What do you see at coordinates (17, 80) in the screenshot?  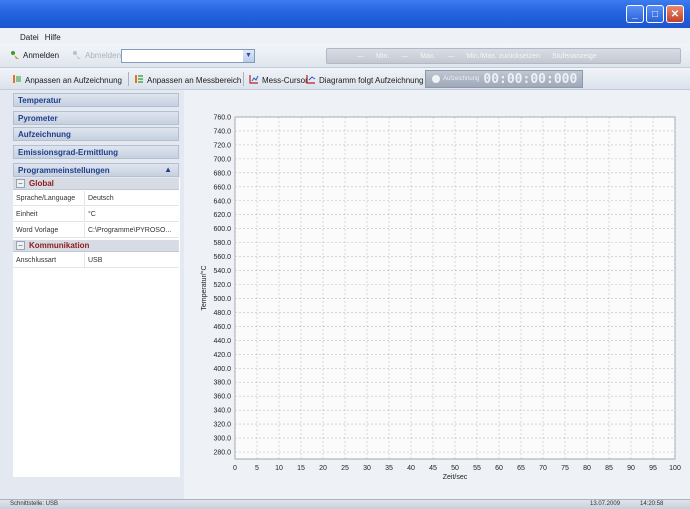 I see `fit-recording-icon` at bounding box center [17, 80].